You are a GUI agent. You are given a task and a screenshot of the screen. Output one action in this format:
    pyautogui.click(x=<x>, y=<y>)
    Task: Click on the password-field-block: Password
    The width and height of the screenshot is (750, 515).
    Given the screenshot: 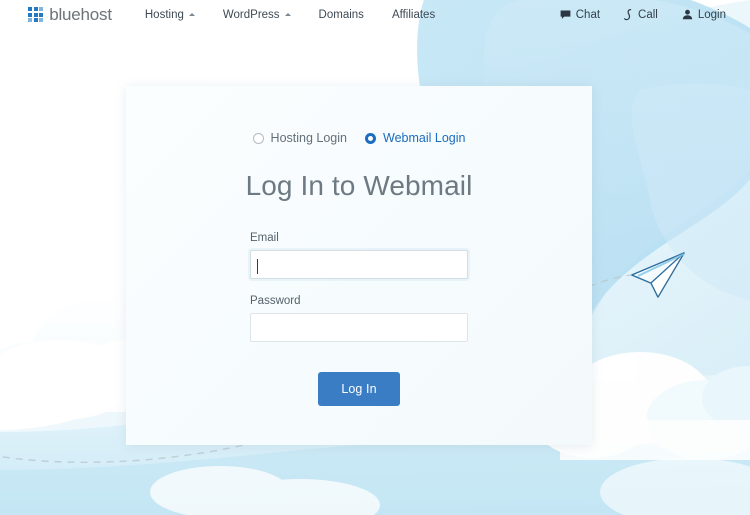 What is the action you would take?
    pyautogui.click(x=359, y=318)
    